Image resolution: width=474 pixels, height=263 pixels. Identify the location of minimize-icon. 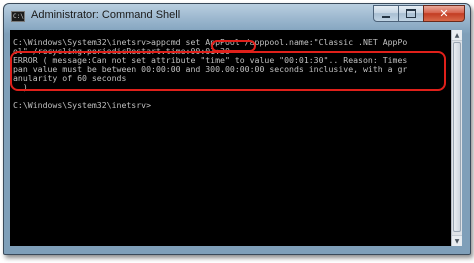
(386, 16).